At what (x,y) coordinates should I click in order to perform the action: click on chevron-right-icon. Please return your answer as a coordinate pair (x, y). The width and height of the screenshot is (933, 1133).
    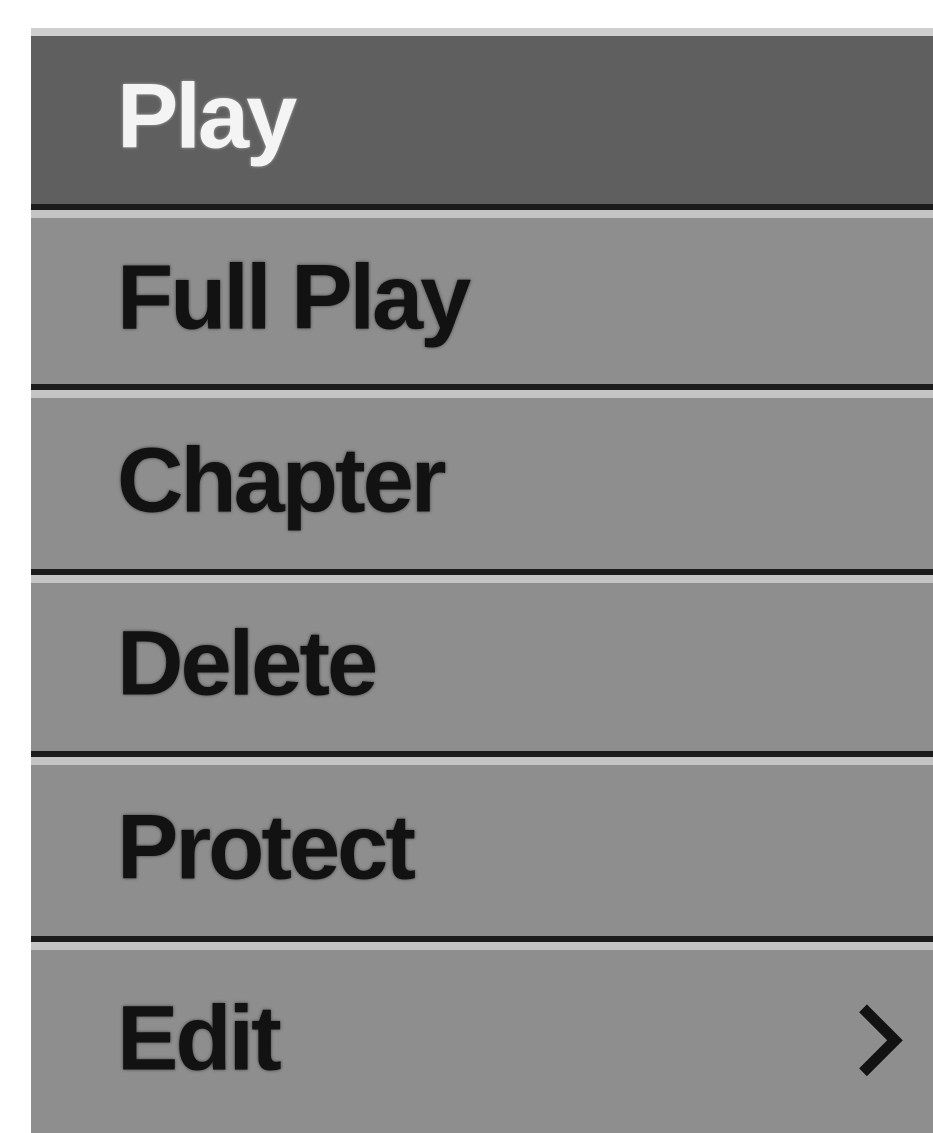
    Looking at the image, I should click on (879, 1040).